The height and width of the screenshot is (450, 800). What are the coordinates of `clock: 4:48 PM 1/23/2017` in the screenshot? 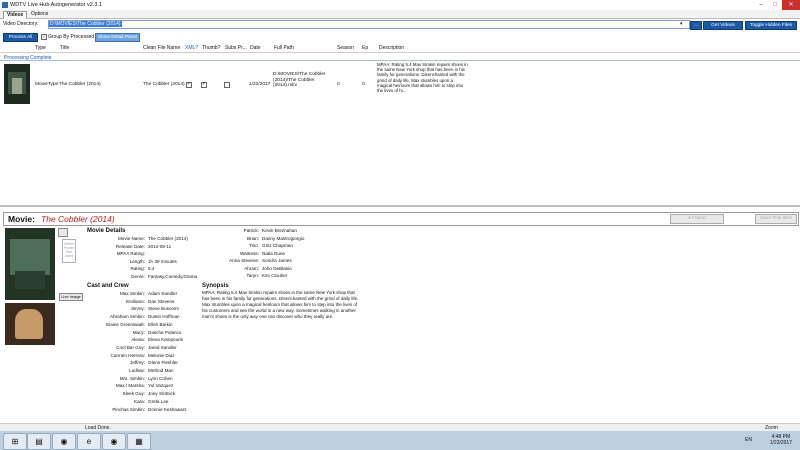 It's located at (781, 440).